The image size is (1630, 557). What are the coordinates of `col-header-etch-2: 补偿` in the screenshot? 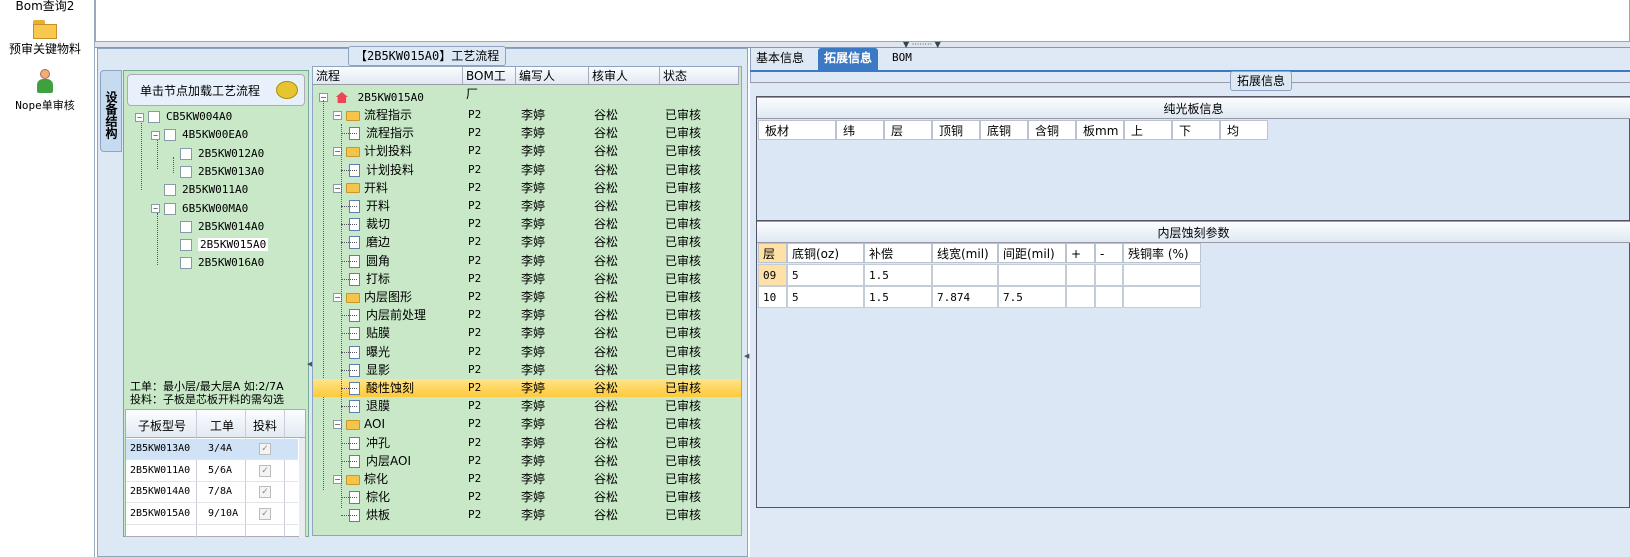 It's located at (898, 253).